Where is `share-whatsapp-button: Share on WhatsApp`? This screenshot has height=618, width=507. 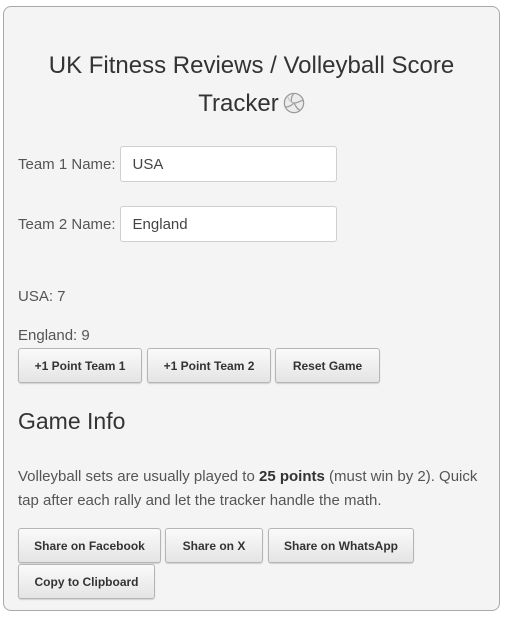
share-whatsapp-button: Share on WhatsApp is located at coordinates (341, 545).